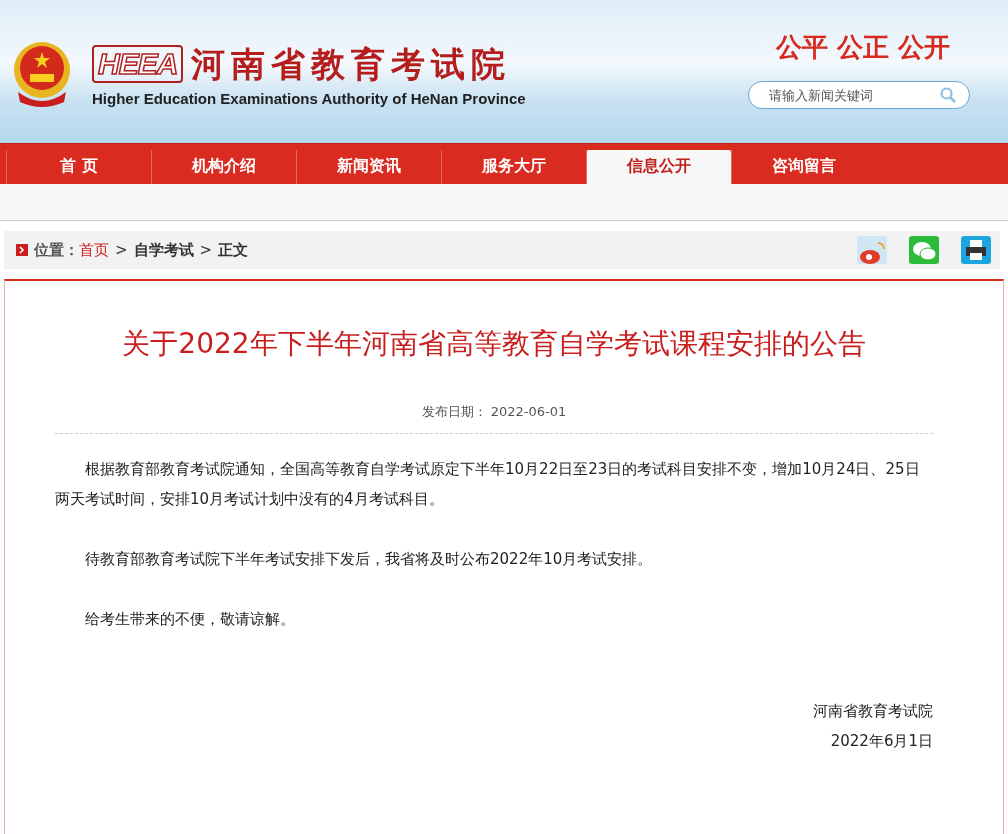 This screenshot has width=1008, height=834. Describe the element at coordinates (138, 64) in the screenshot. I see `logo-mark: HEEA` at that location.